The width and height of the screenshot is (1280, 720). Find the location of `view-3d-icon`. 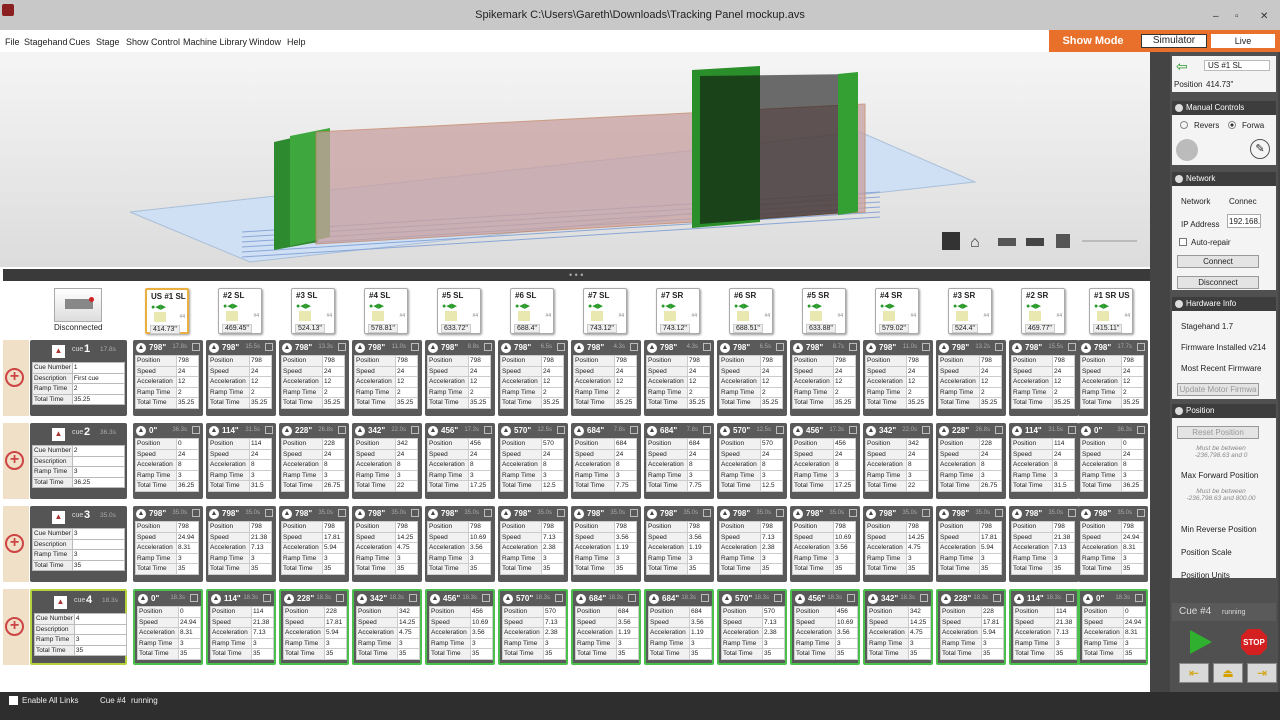

view-3d-icon is located at coordinates (1063, 241).